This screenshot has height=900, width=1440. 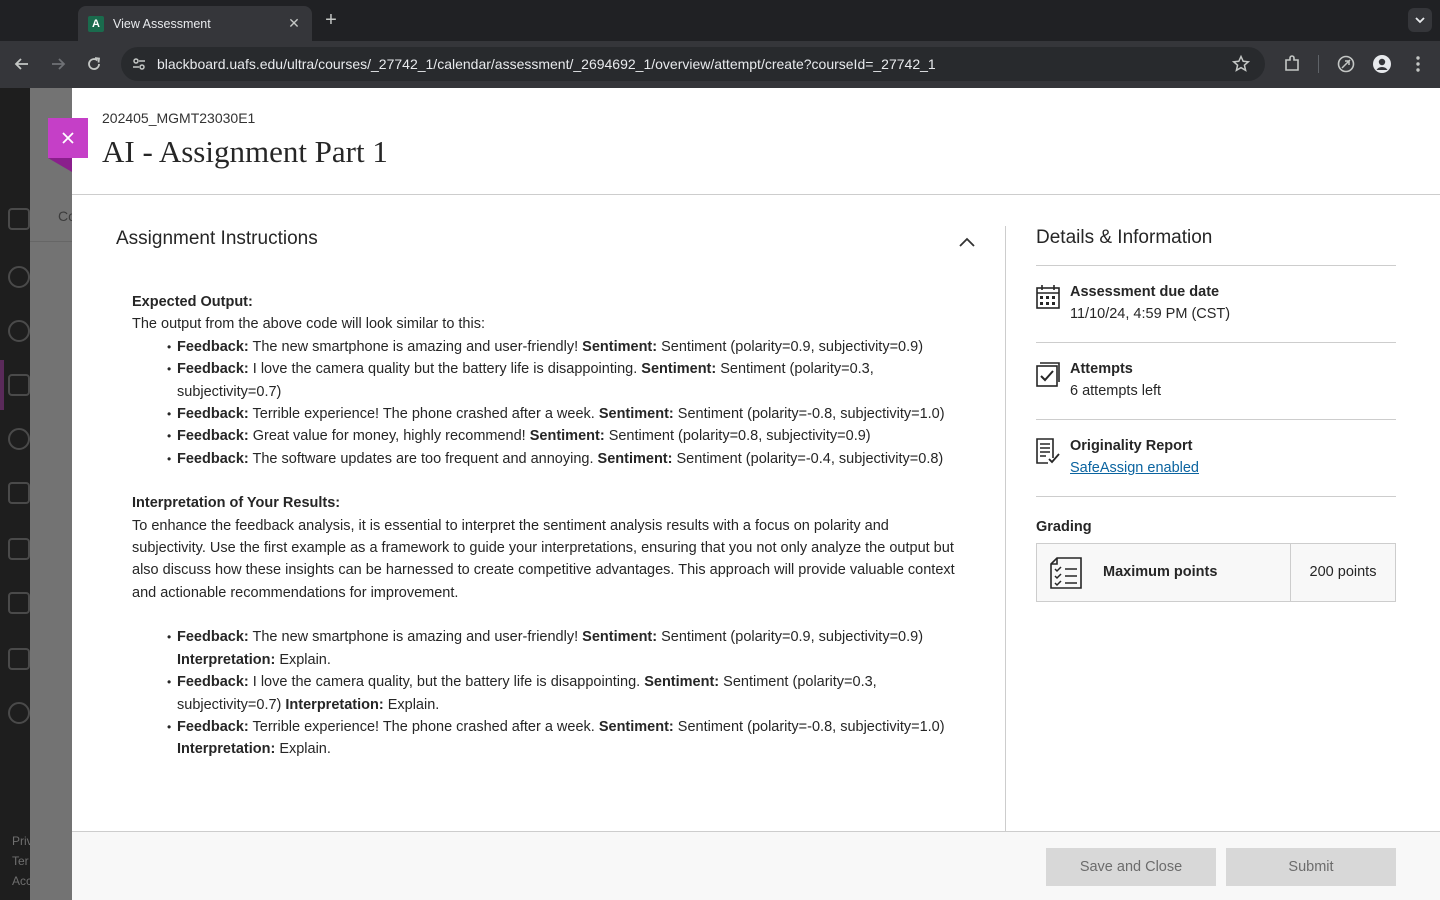 What do you see at coordinates (19, 277) in the screenshot?
I see `profile-icon` at bounding box center [19, 277].